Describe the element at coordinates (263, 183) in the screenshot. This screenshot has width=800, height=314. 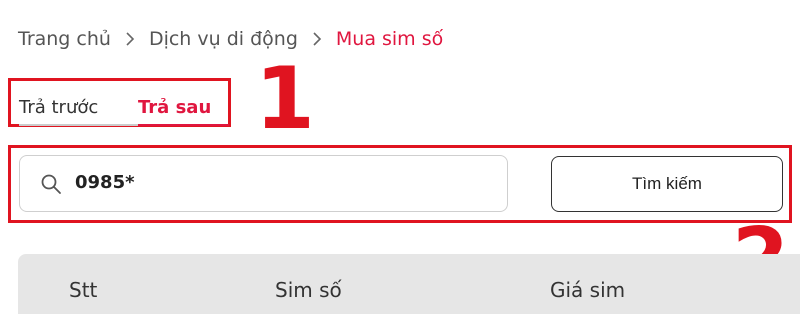
I see `search-input: 0985*` at that location.